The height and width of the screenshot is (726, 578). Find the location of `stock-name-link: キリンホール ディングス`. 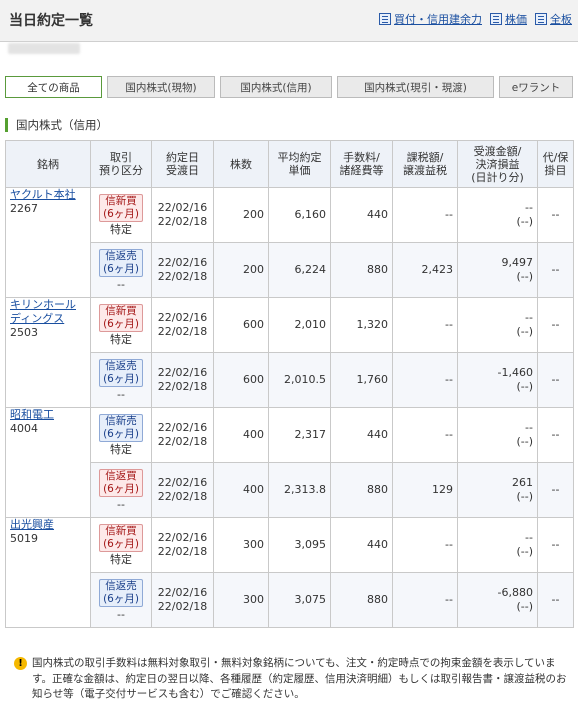

stock-name-link: キリンホール ディングス is located at coordinates (48, 312).